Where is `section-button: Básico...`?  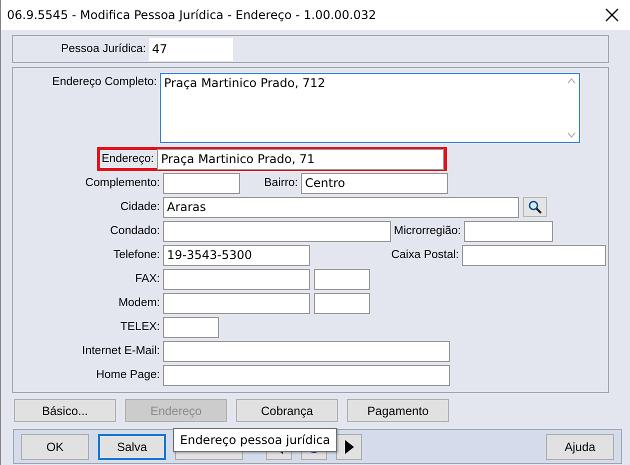
section-button: Básico... is located at coordinates (65, 410).